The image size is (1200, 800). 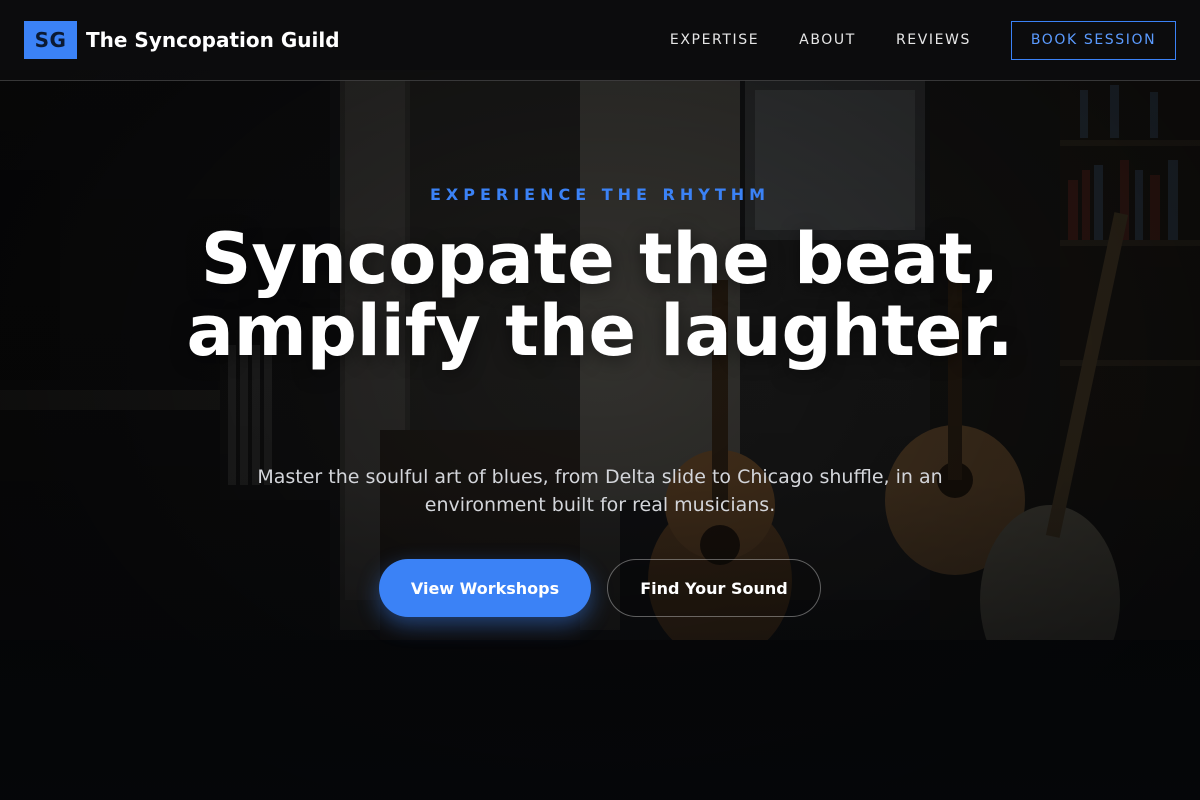 I want to click on hero-eyebrow: EXPERIENCE THE RHYTHM, so click(x=600, y=194).